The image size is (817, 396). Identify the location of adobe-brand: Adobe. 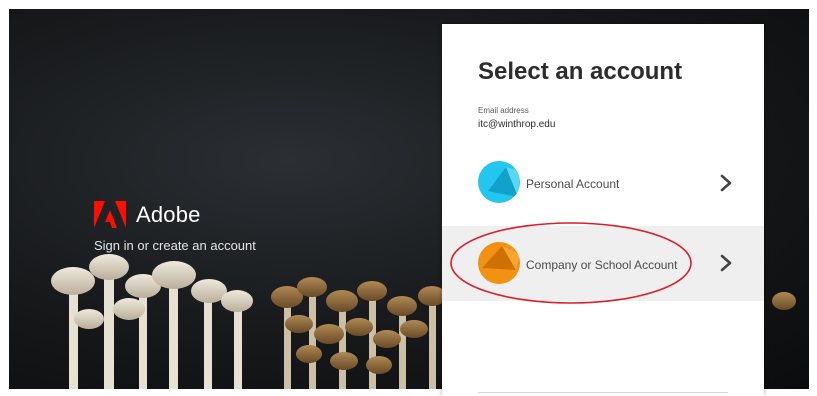
(147, 214).